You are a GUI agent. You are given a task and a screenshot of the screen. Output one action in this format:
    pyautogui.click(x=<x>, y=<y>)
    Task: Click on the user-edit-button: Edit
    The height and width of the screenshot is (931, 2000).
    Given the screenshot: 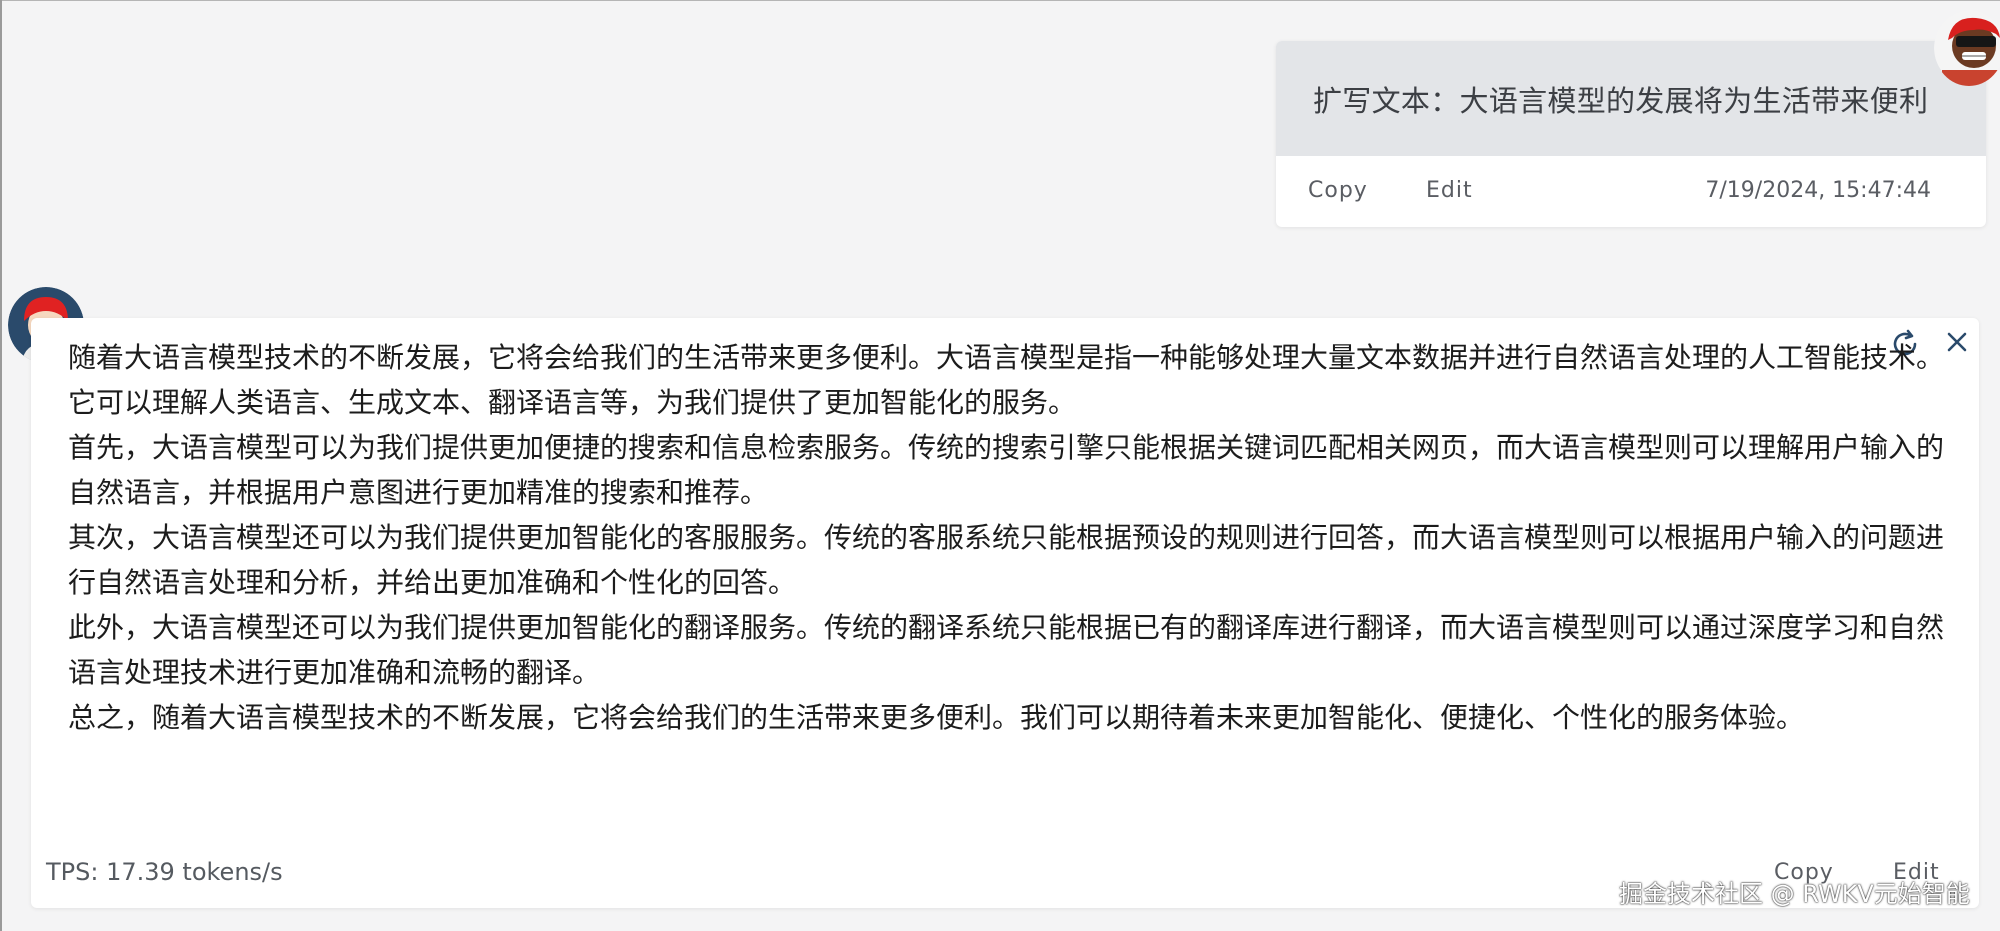 What is the action you would take?
    pyautogui.click(x=1449, y=190)
    